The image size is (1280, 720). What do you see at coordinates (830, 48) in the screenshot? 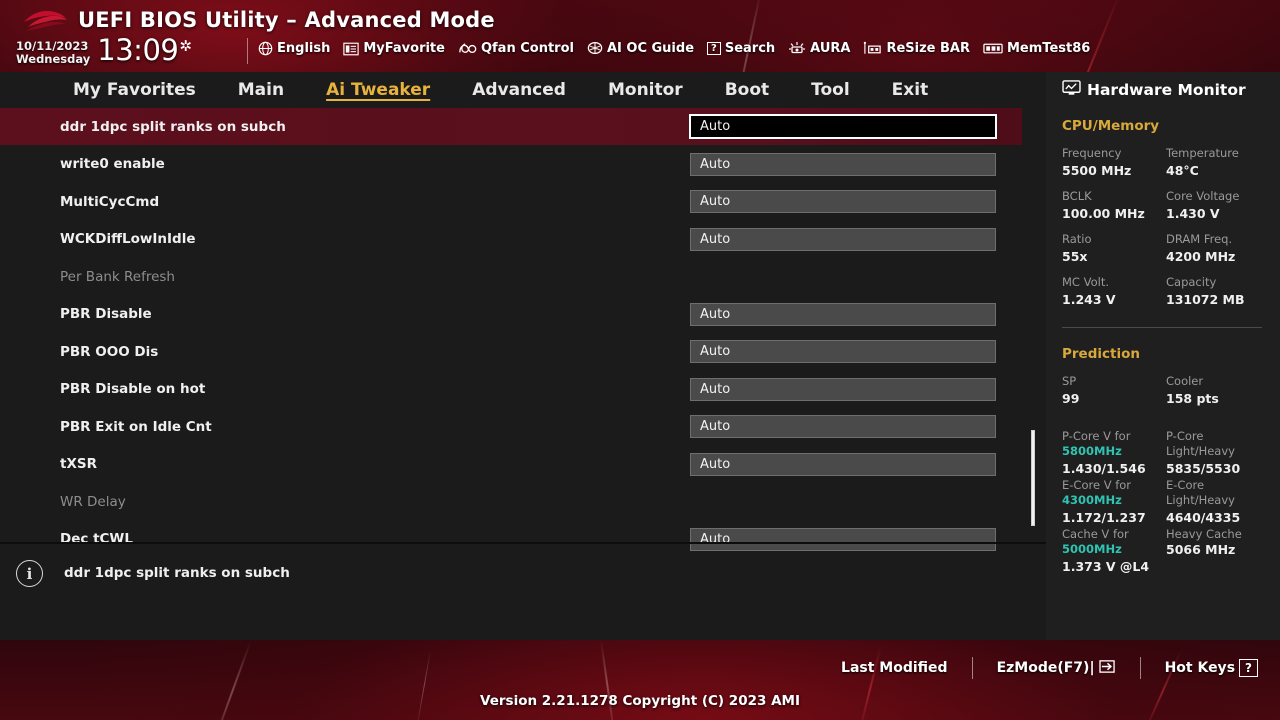
I see `tool-label: AURA` at bounding box center [830, 48].